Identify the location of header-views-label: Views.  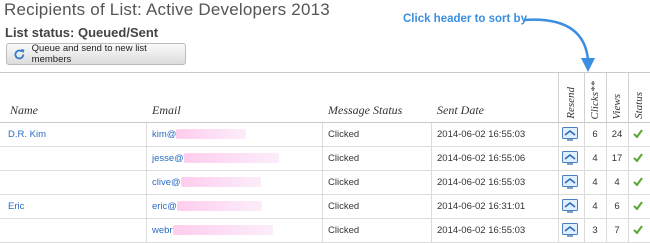
(617, 106).